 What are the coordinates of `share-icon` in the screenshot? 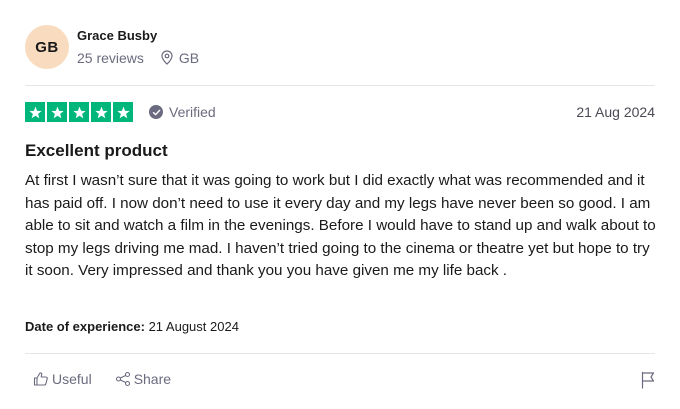 It's located at (124, 379).